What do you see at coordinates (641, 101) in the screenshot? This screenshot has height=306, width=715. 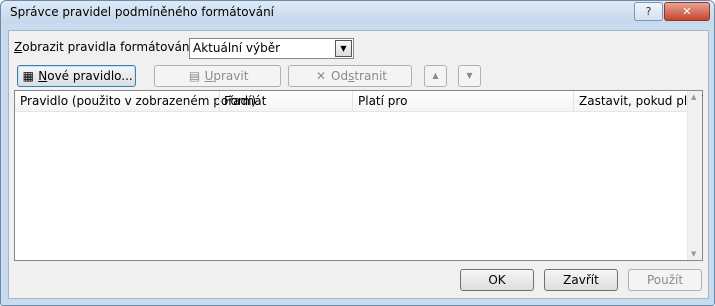 I see `column-header-stop-if-true: Zastavit, pokud platí` at bounding box center [641, 101].